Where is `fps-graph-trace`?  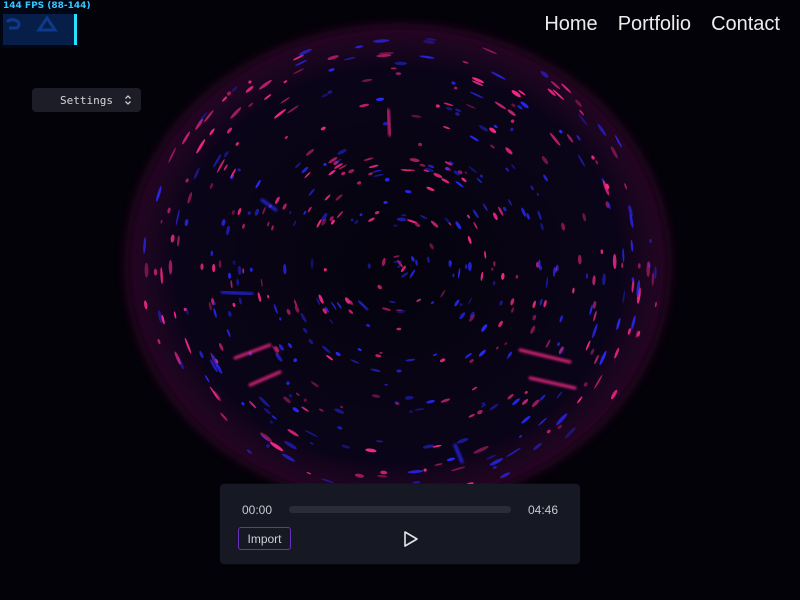 fps-graph-trace is located at coordinates (31, 23).